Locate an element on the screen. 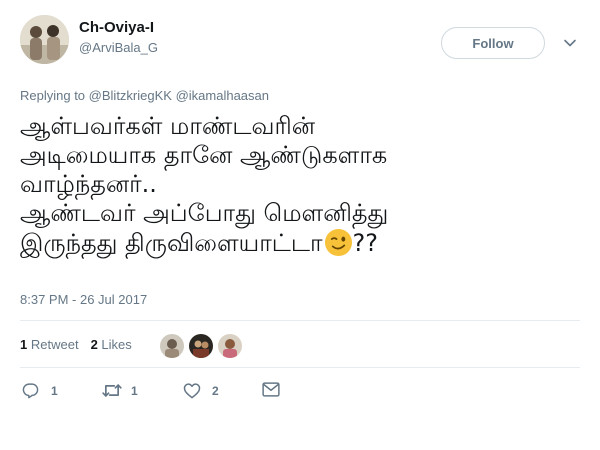 The image size is (600, 450). user-avatar is located at coordinates (44, 39).